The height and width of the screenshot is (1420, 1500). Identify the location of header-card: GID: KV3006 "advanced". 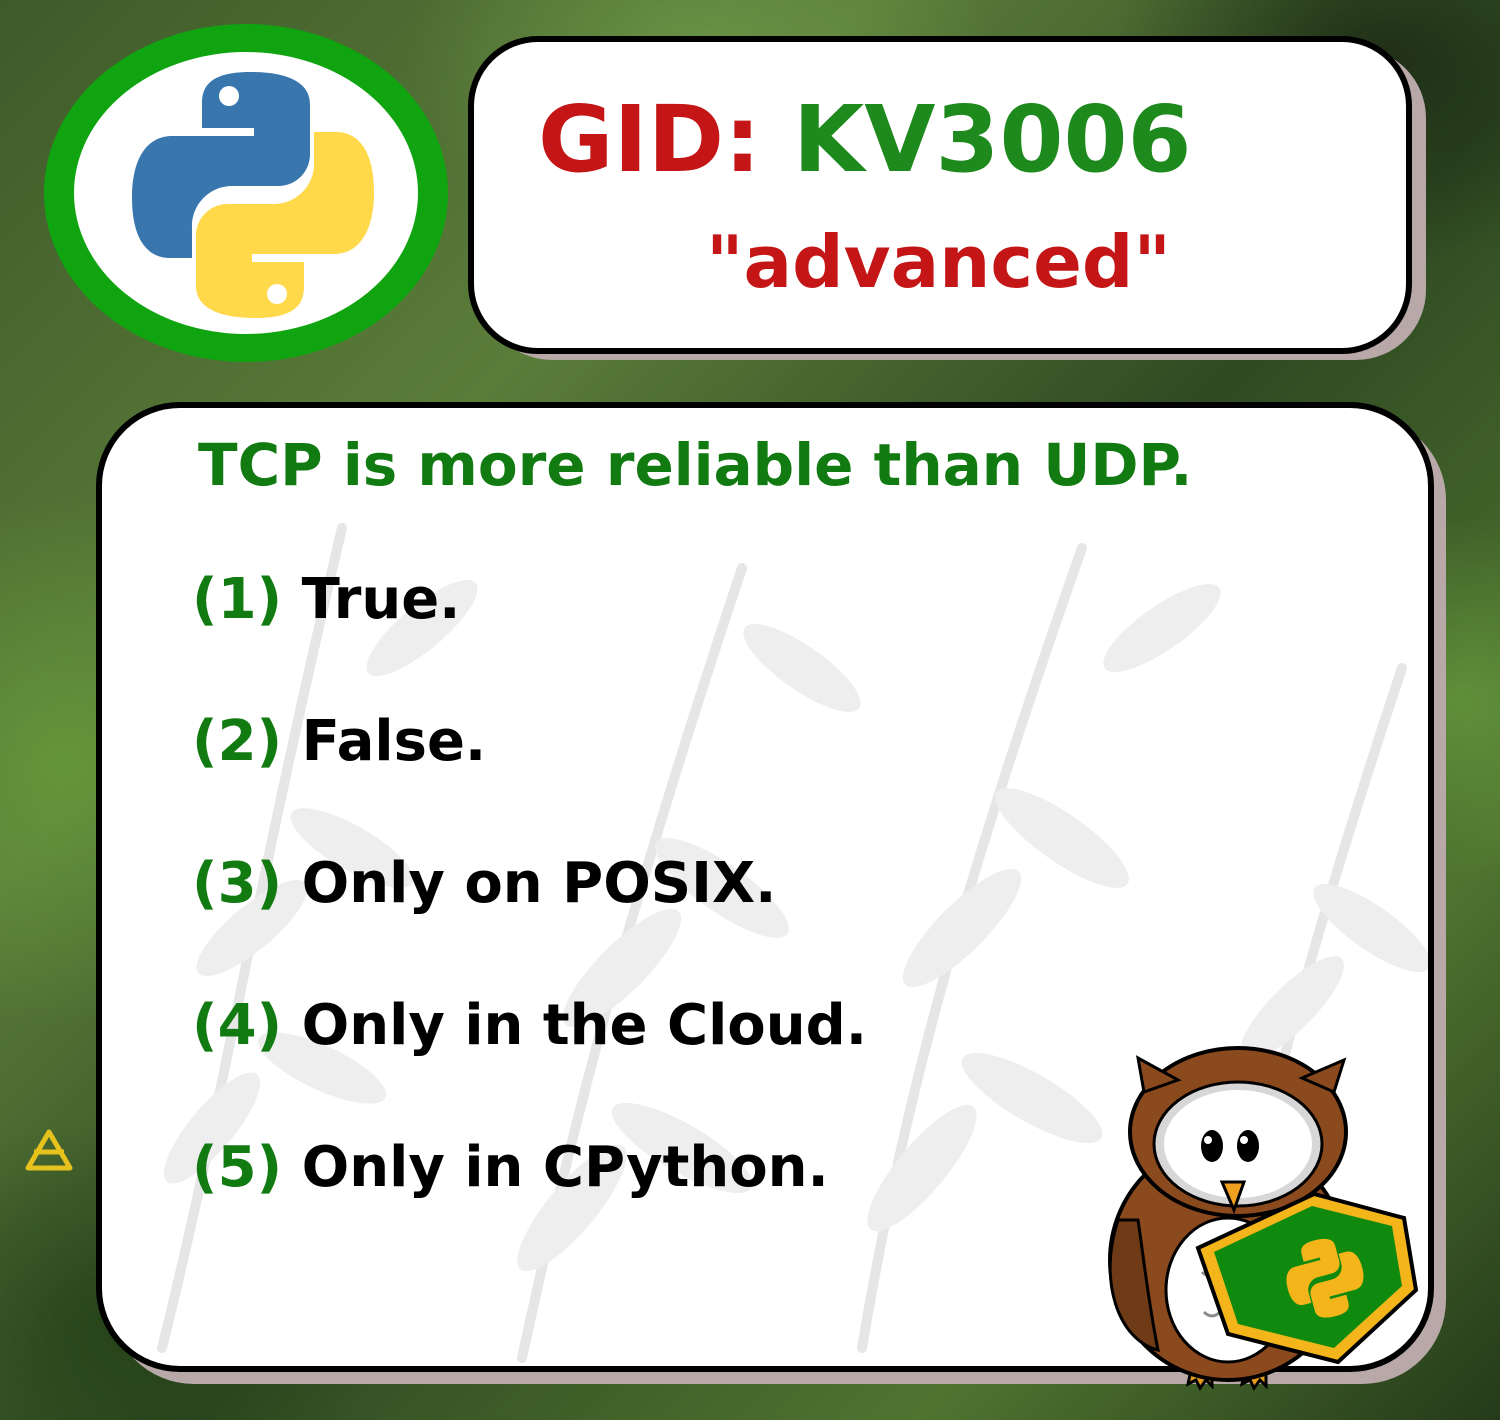
(940, 195).